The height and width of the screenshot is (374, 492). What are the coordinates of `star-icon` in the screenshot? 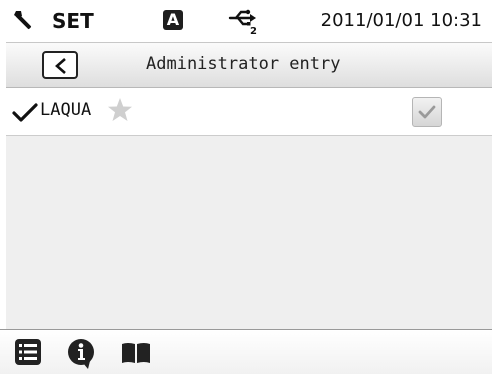 It's located at (120, 110).